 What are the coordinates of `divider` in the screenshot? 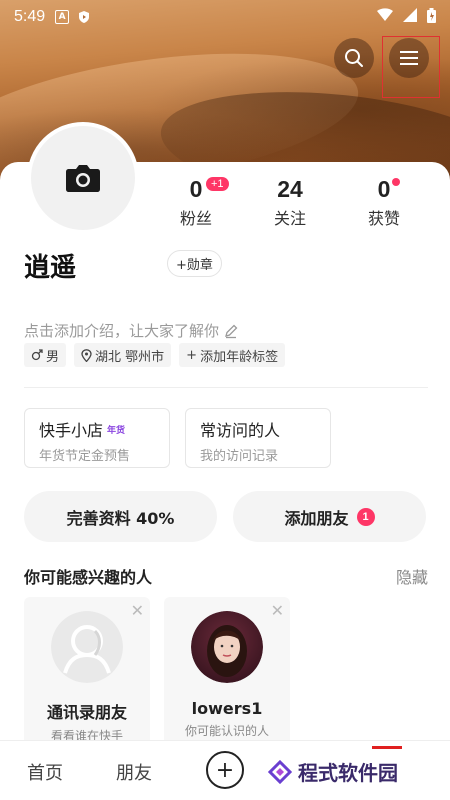 It's located at (226, 387).